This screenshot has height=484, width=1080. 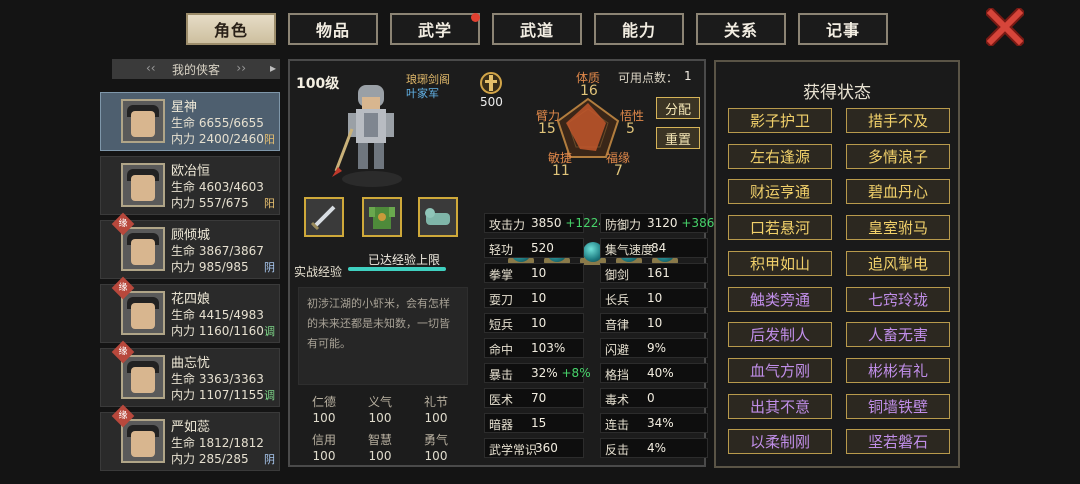 I want to click on tab-0: 角色, so click(x=231, y=29).